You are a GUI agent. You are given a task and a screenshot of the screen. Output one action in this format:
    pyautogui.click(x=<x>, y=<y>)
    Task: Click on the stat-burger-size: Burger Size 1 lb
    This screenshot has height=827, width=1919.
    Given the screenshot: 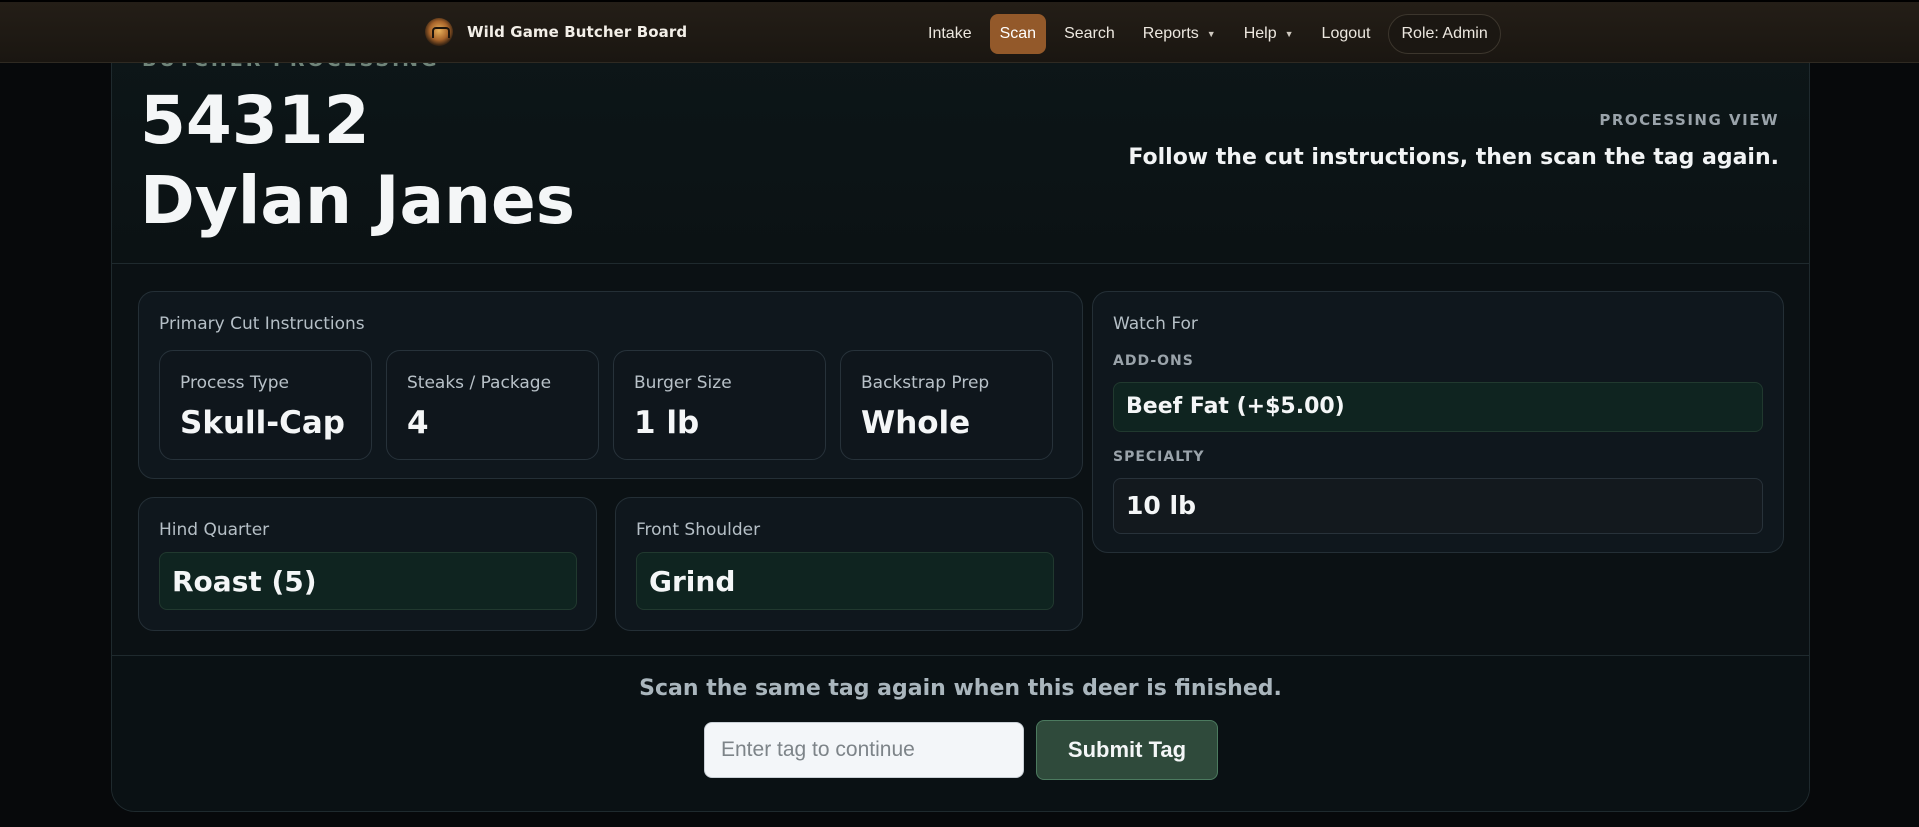 What is the action you would take?
    pyautogui.click(x=719, y=405)
    